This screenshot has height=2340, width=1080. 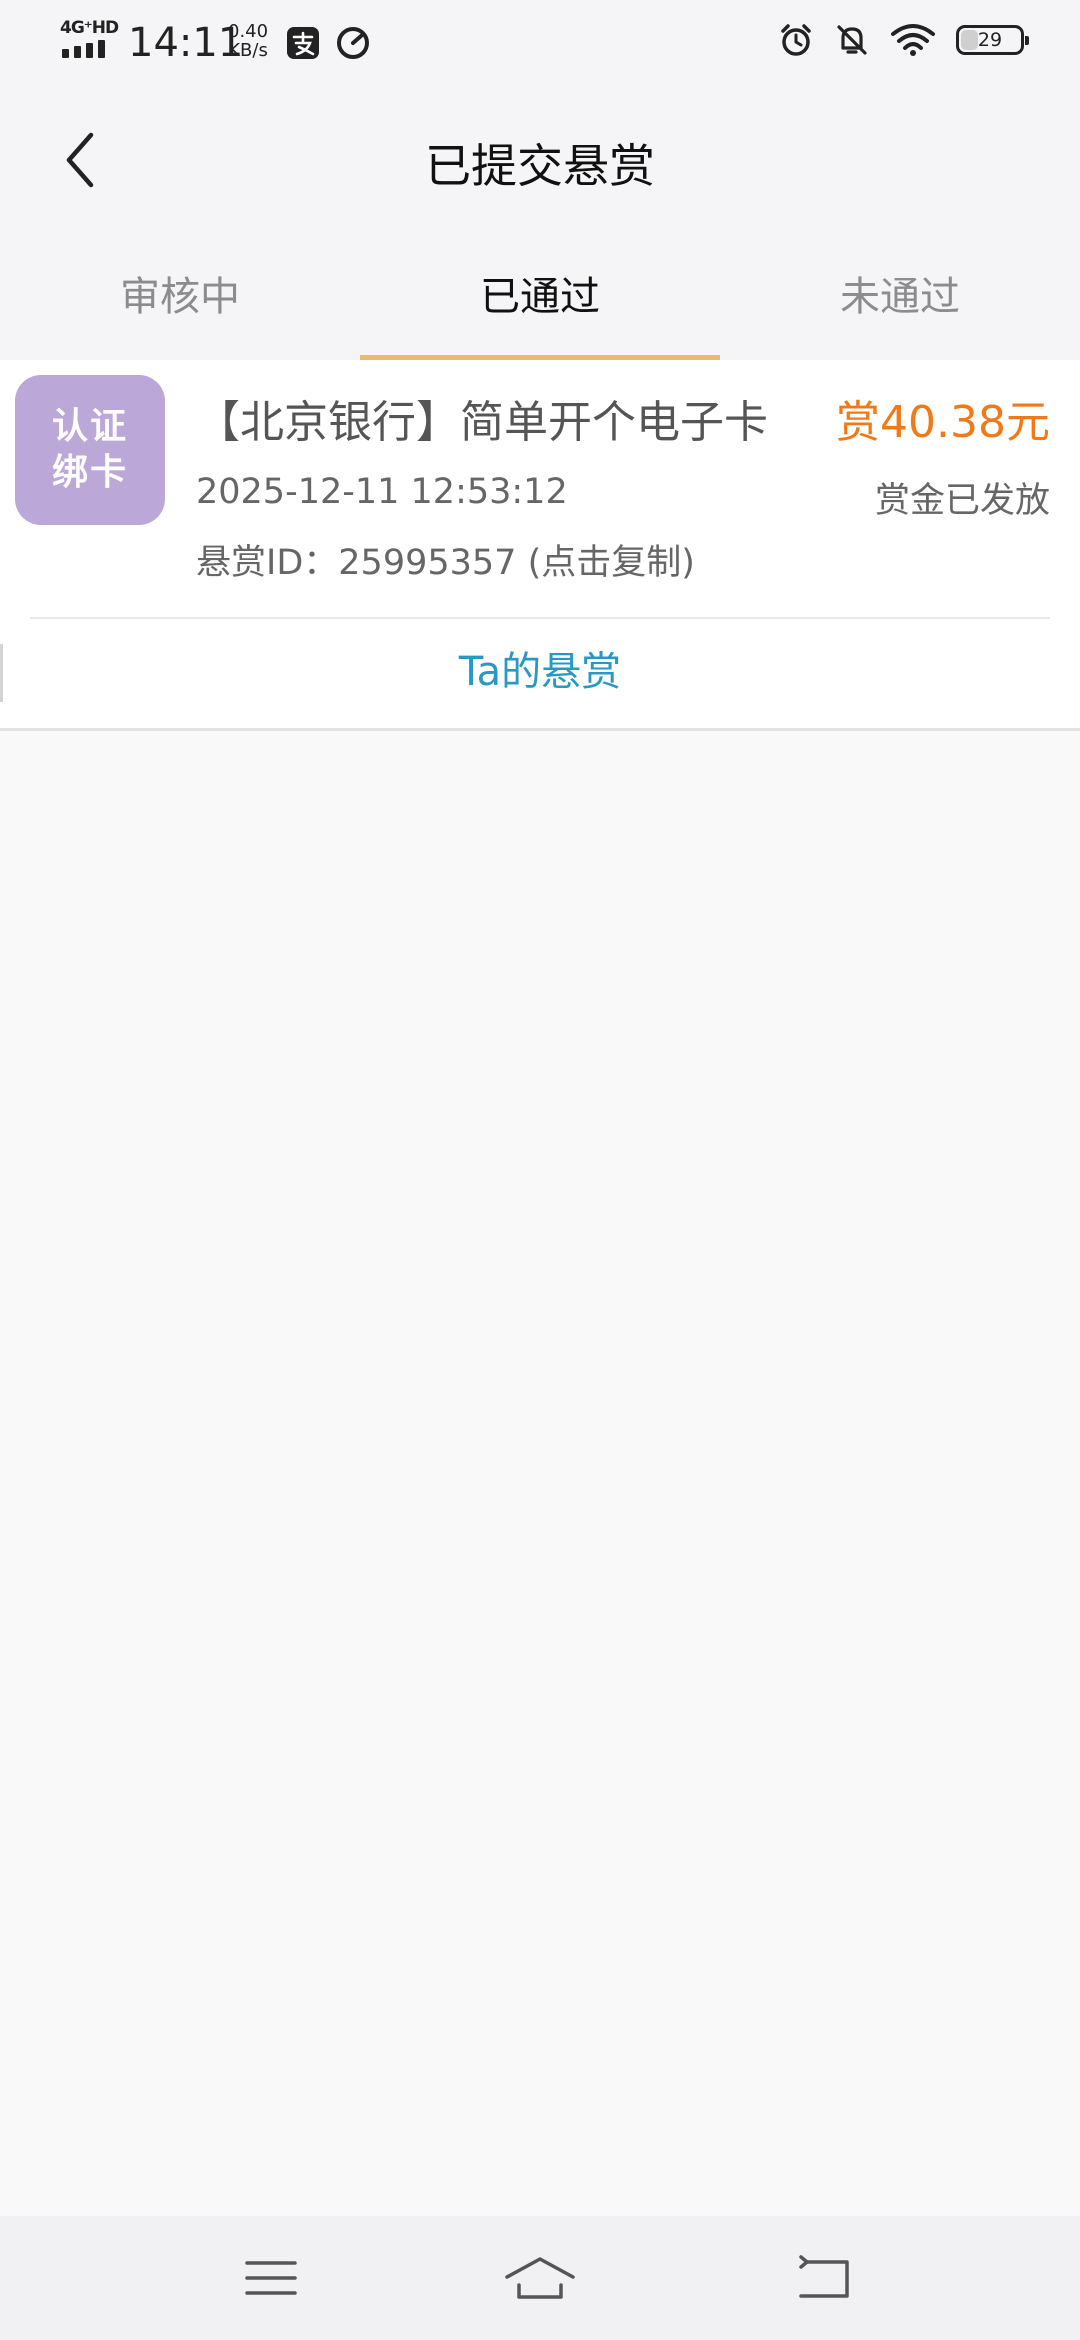 What do you see at coordinates (796, 40) in the screenshot?
I see `alarm-icon` at bounding box center [796, 40].